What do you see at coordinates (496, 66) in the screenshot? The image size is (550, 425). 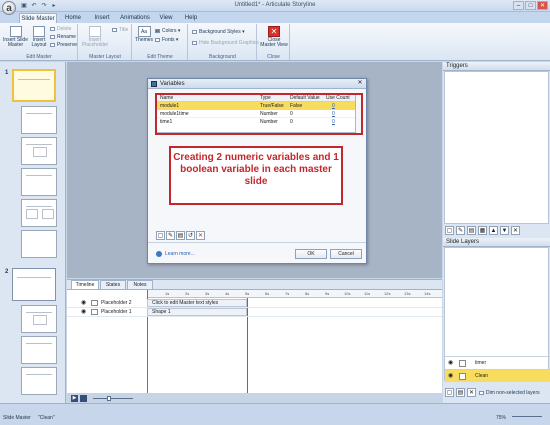 I see `triggers-header: Triggers` at bounding box center [496, 66].